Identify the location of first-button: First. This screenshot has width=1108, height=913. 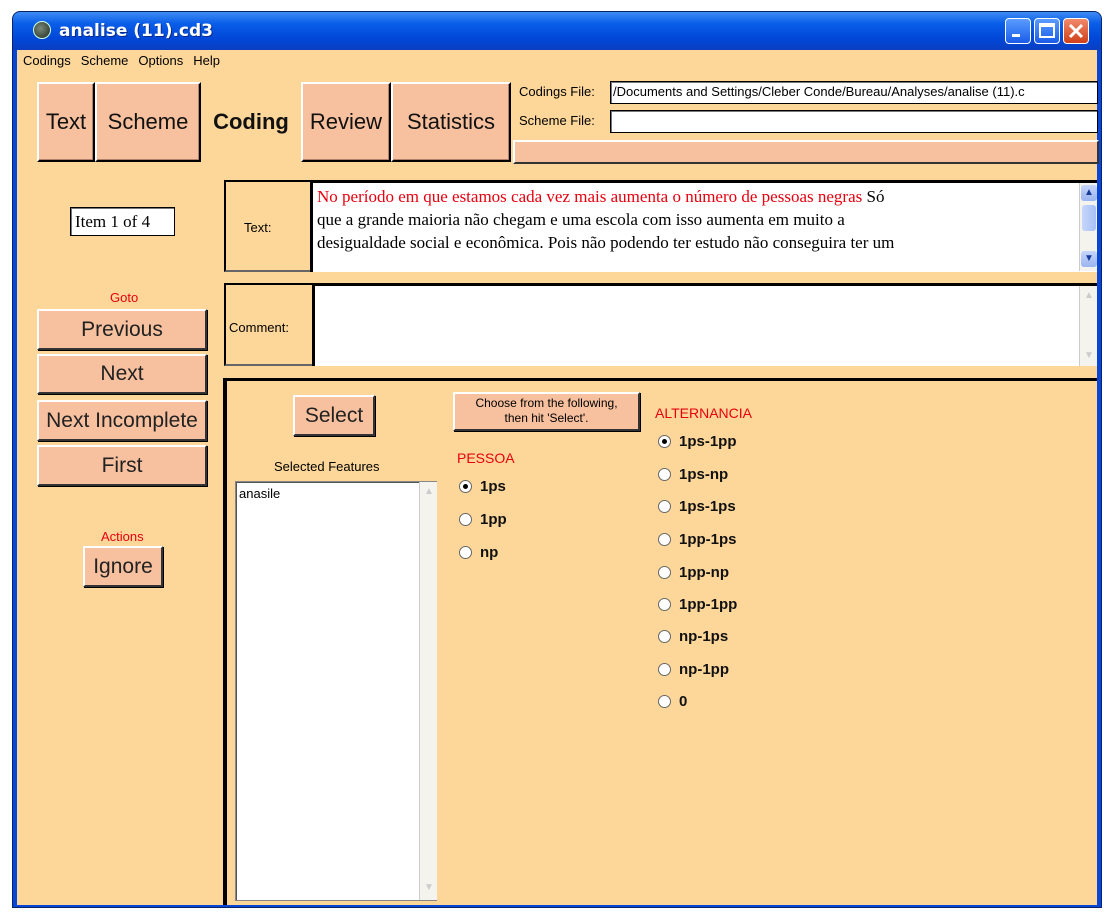
(122, 465).